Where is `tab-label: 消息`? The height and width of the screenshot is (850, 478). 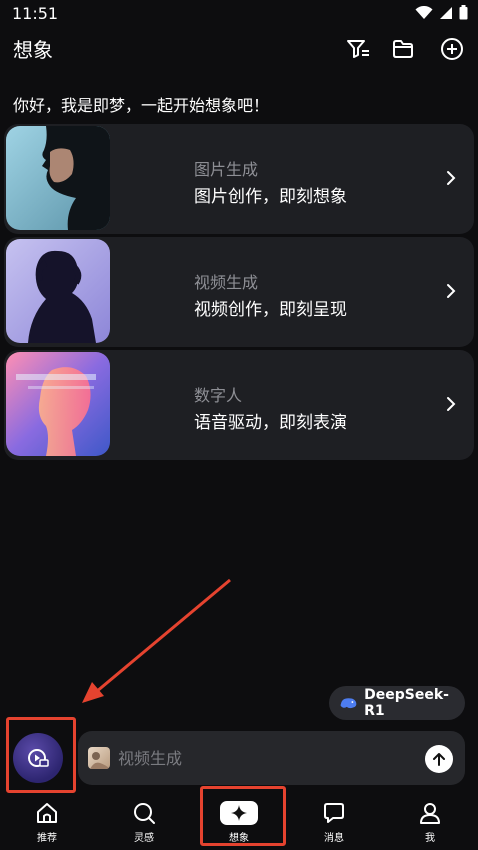
tab-label: 消息 is located at coordinates (334, 838).